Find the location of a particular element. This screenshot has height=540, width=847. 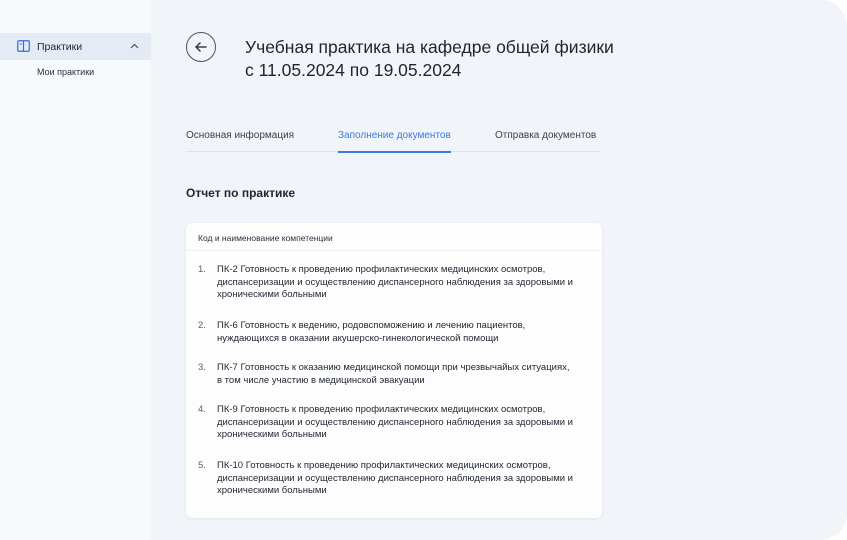

item-number: 5. is located at coordinates (202, 465).